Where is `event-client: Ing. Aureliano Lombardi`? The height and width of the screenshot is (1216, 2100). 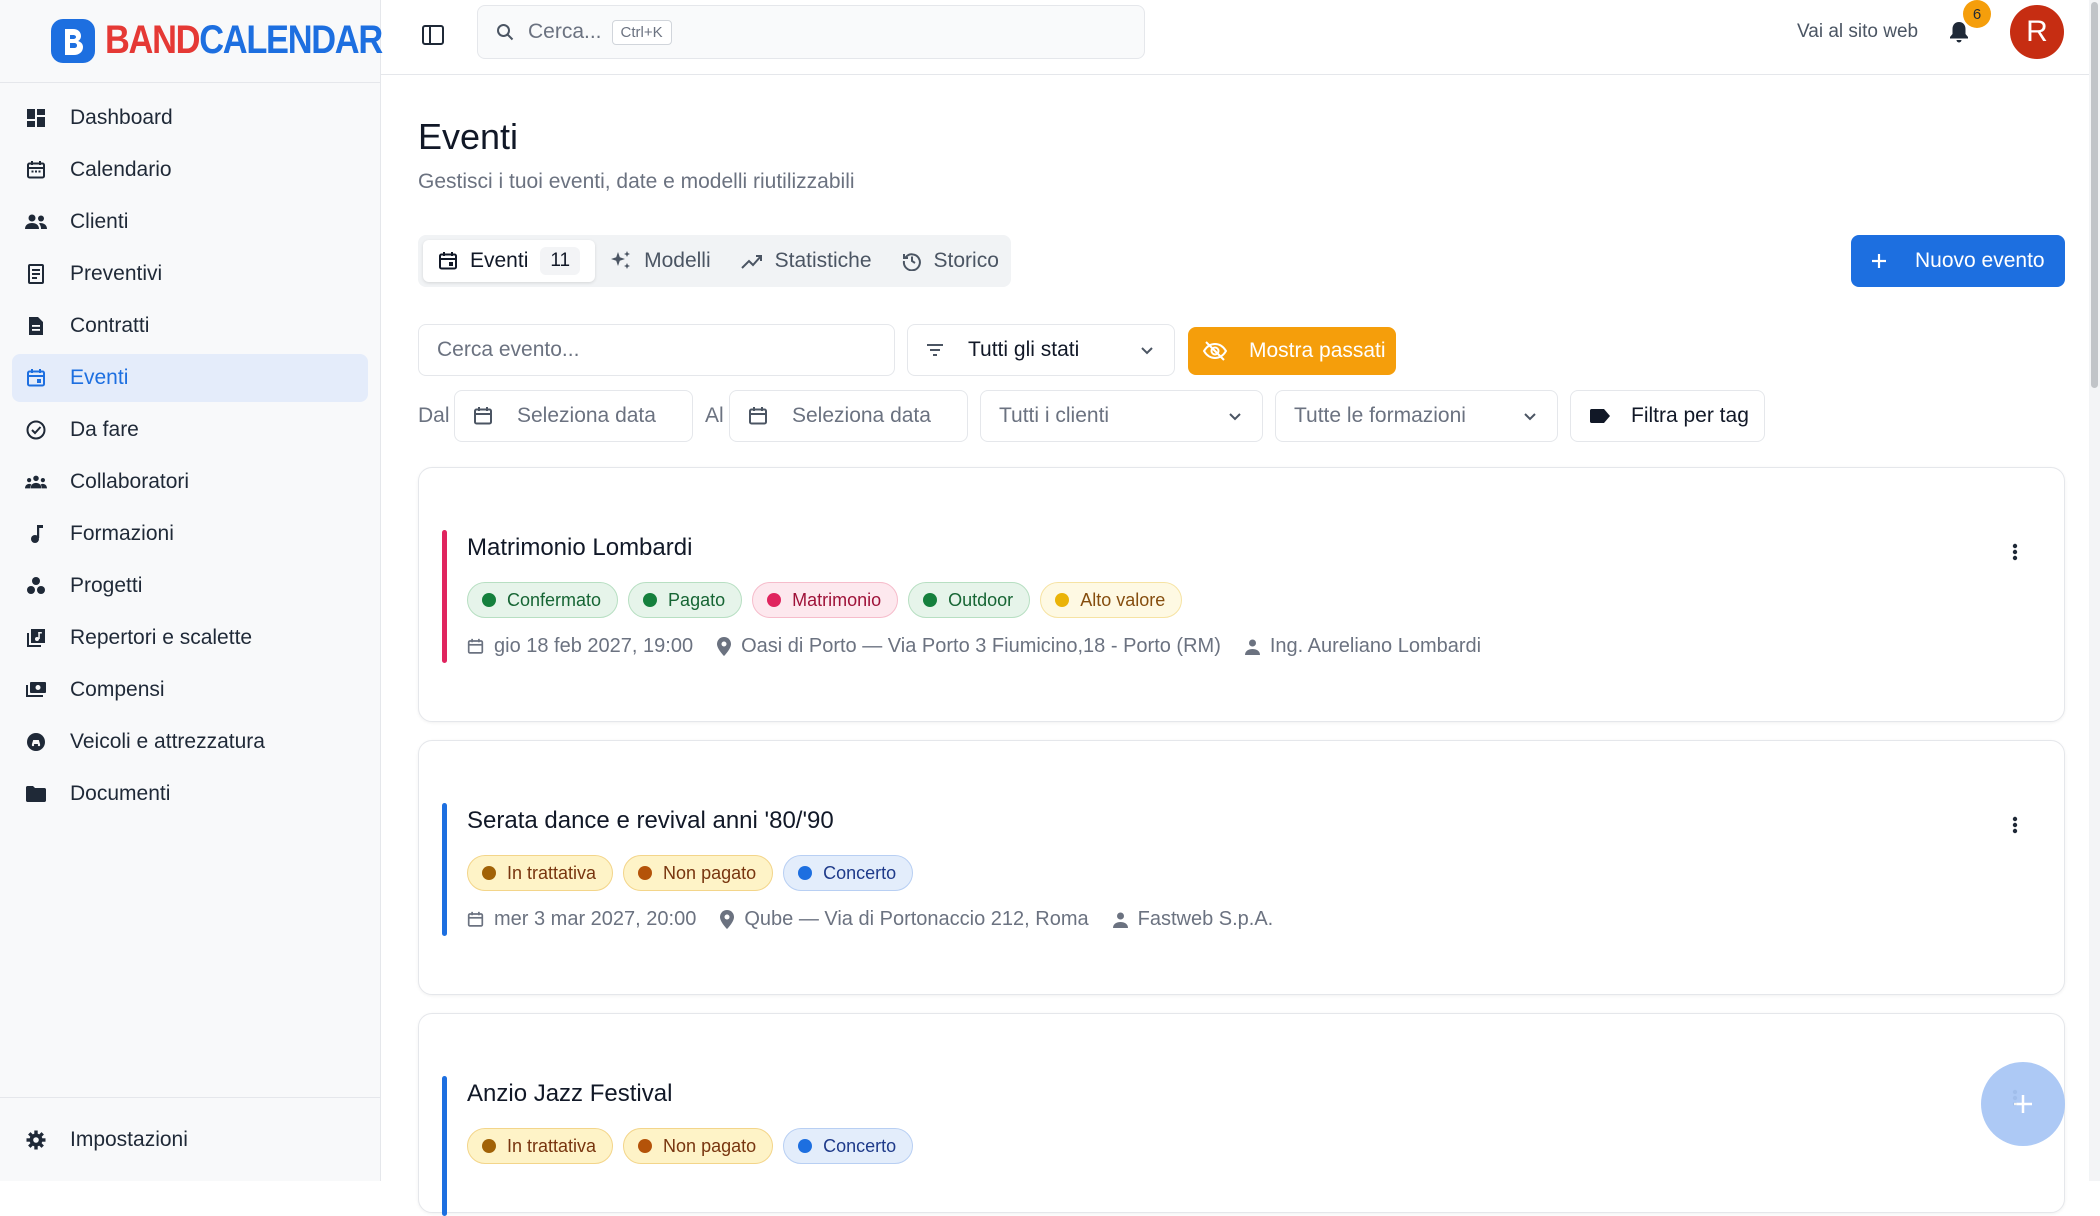
event-client: Ing. Aureliano Lombardi is located at coordinates (1375, 646).